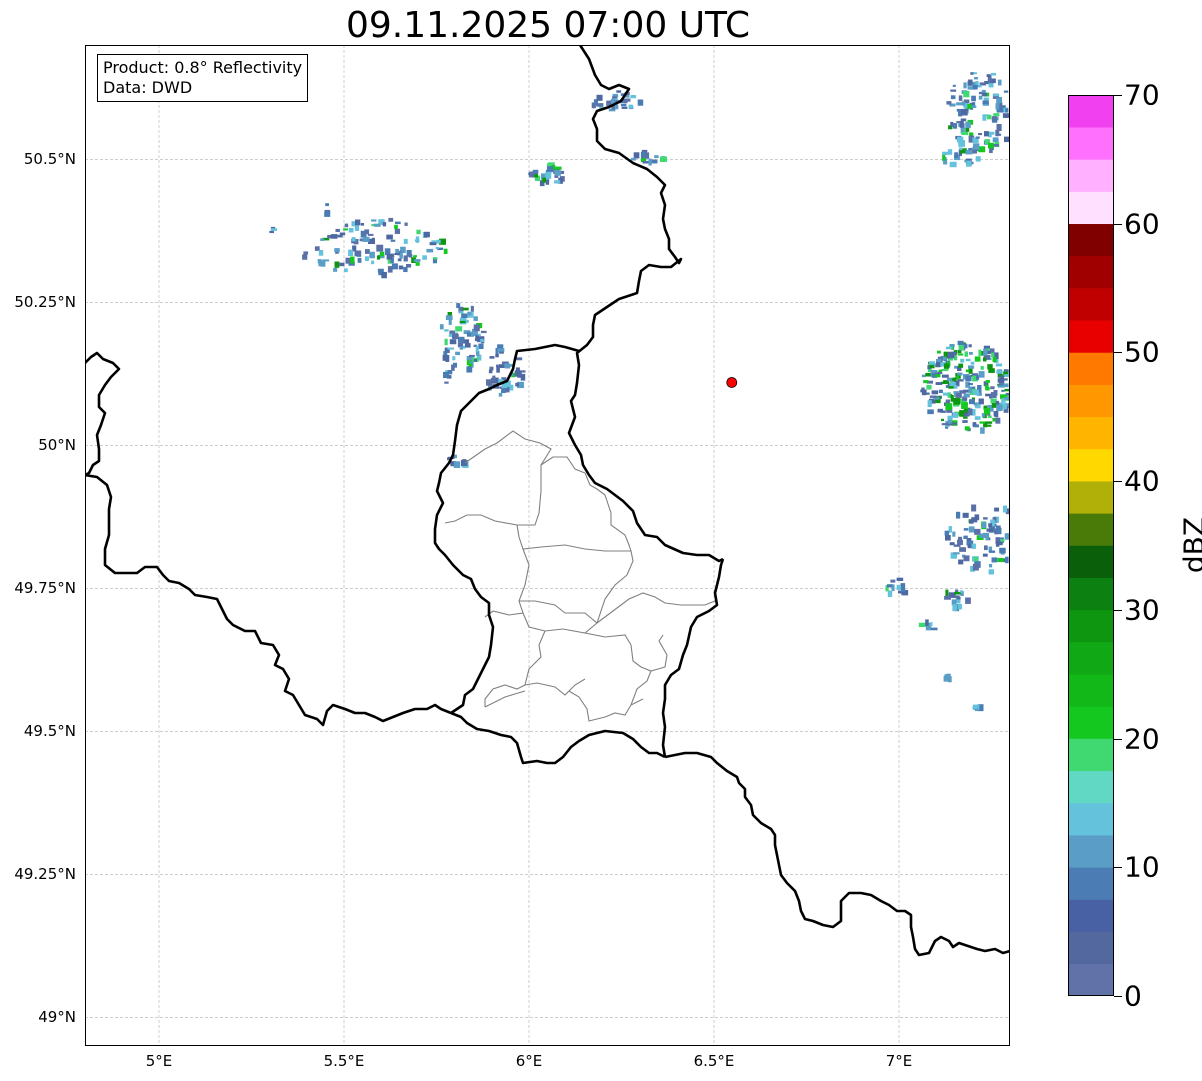 The width and height of the screenshot is (1202, 1081). Describe the element at coordinates (732, 382) in the screenshot. I see `radar-site-marker` at that location.